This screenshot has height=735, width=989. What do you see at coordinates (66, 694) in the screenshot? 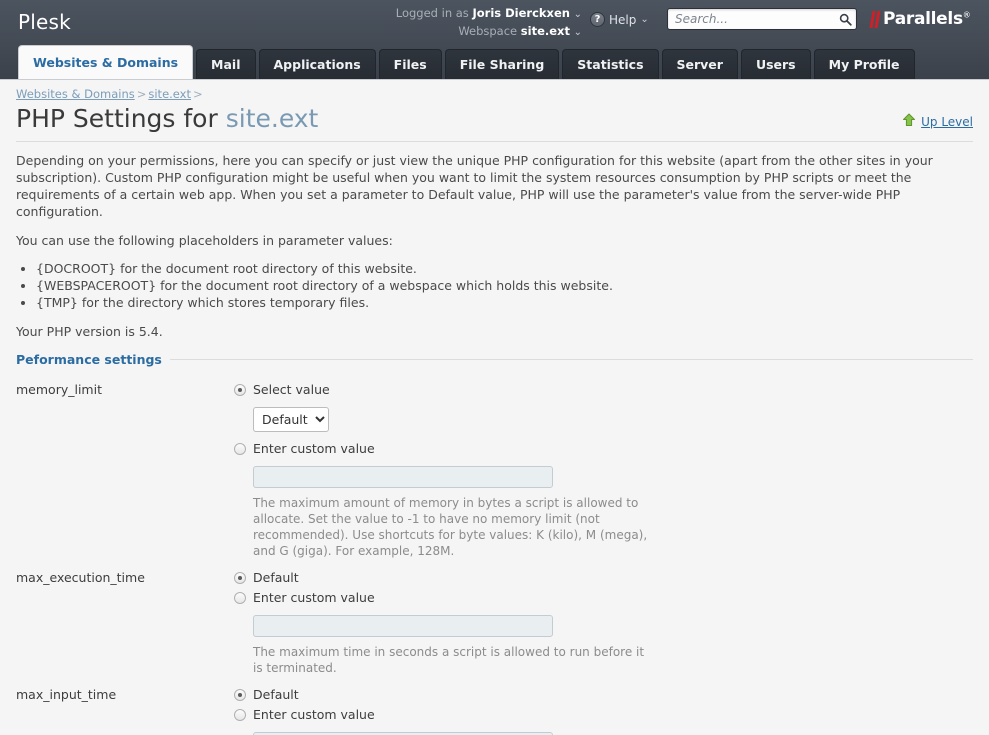
I see `setting-label-max-input-time: max_input_time` at bounding box center [66, 694].